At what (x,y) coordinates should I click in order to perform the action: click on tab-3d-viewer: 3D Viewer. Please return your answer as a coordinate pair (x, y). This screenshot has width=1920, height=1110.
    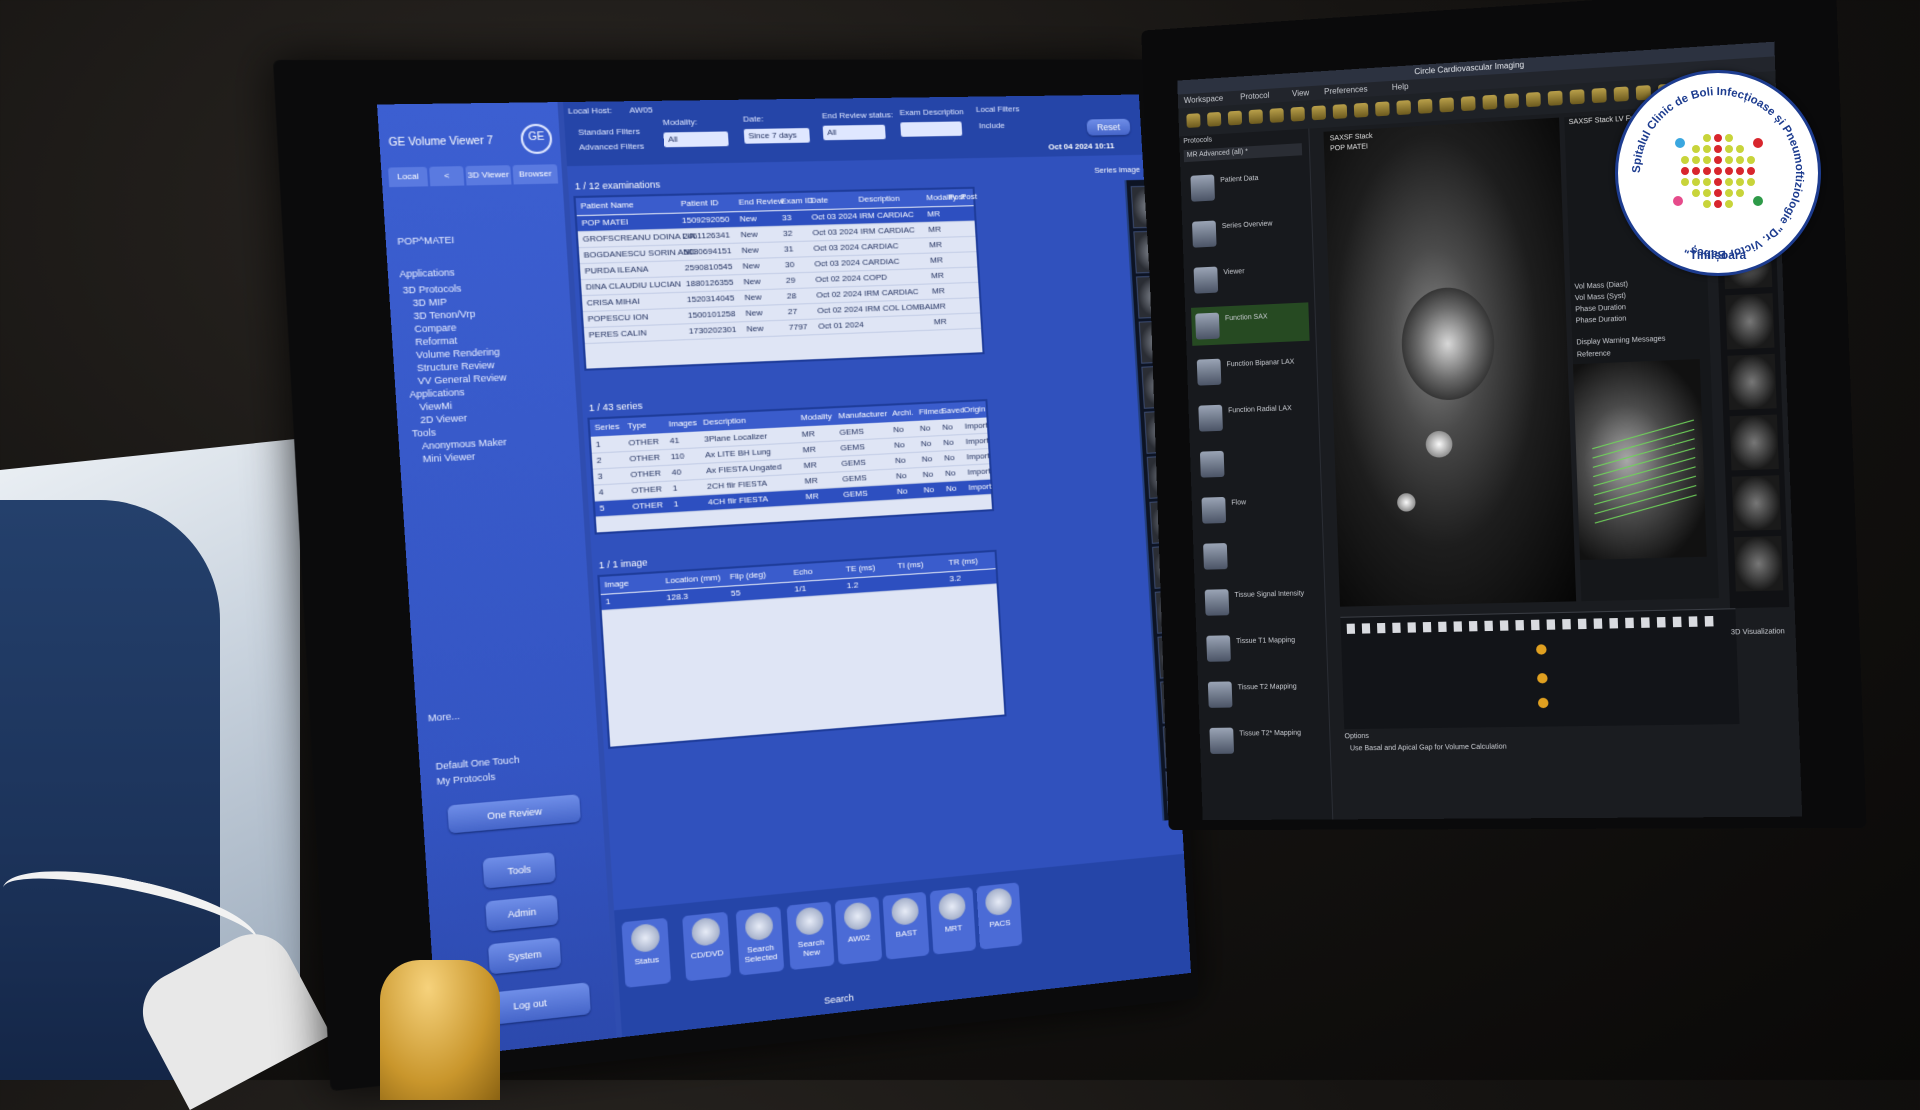
    Looking at the image, I should click on (488, 175).